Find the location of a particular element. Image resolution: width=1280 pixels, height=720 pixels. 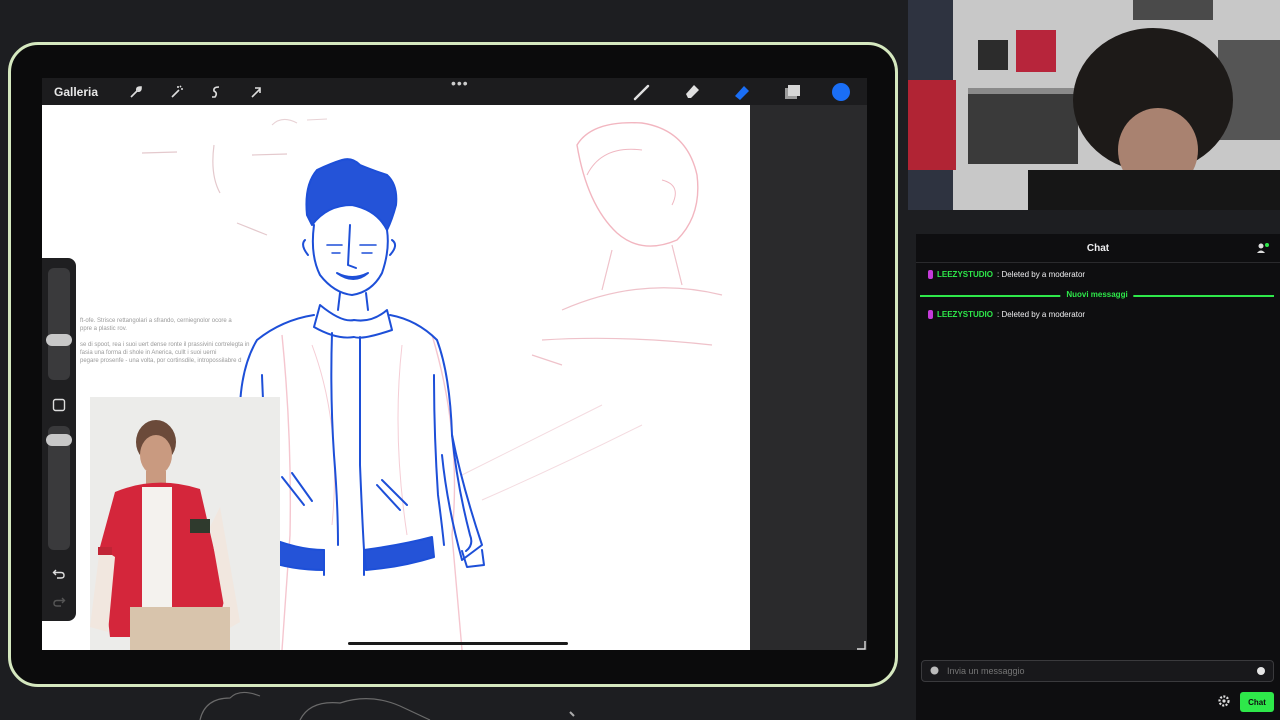

wrench-icon is located at coordinates (136, 92).